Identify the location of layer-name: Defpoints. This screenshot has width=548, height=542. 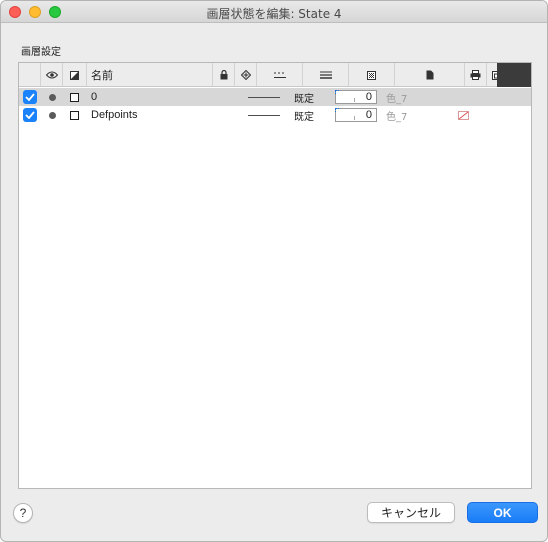
(114, 115).